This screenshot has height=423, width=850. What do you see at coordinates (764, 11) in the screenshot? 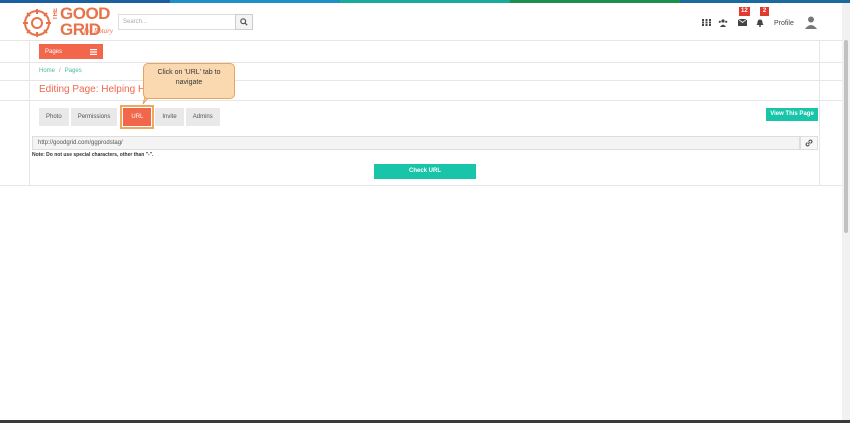
I see `notifications-count-badge: 2` at bounding box center [764, 11].